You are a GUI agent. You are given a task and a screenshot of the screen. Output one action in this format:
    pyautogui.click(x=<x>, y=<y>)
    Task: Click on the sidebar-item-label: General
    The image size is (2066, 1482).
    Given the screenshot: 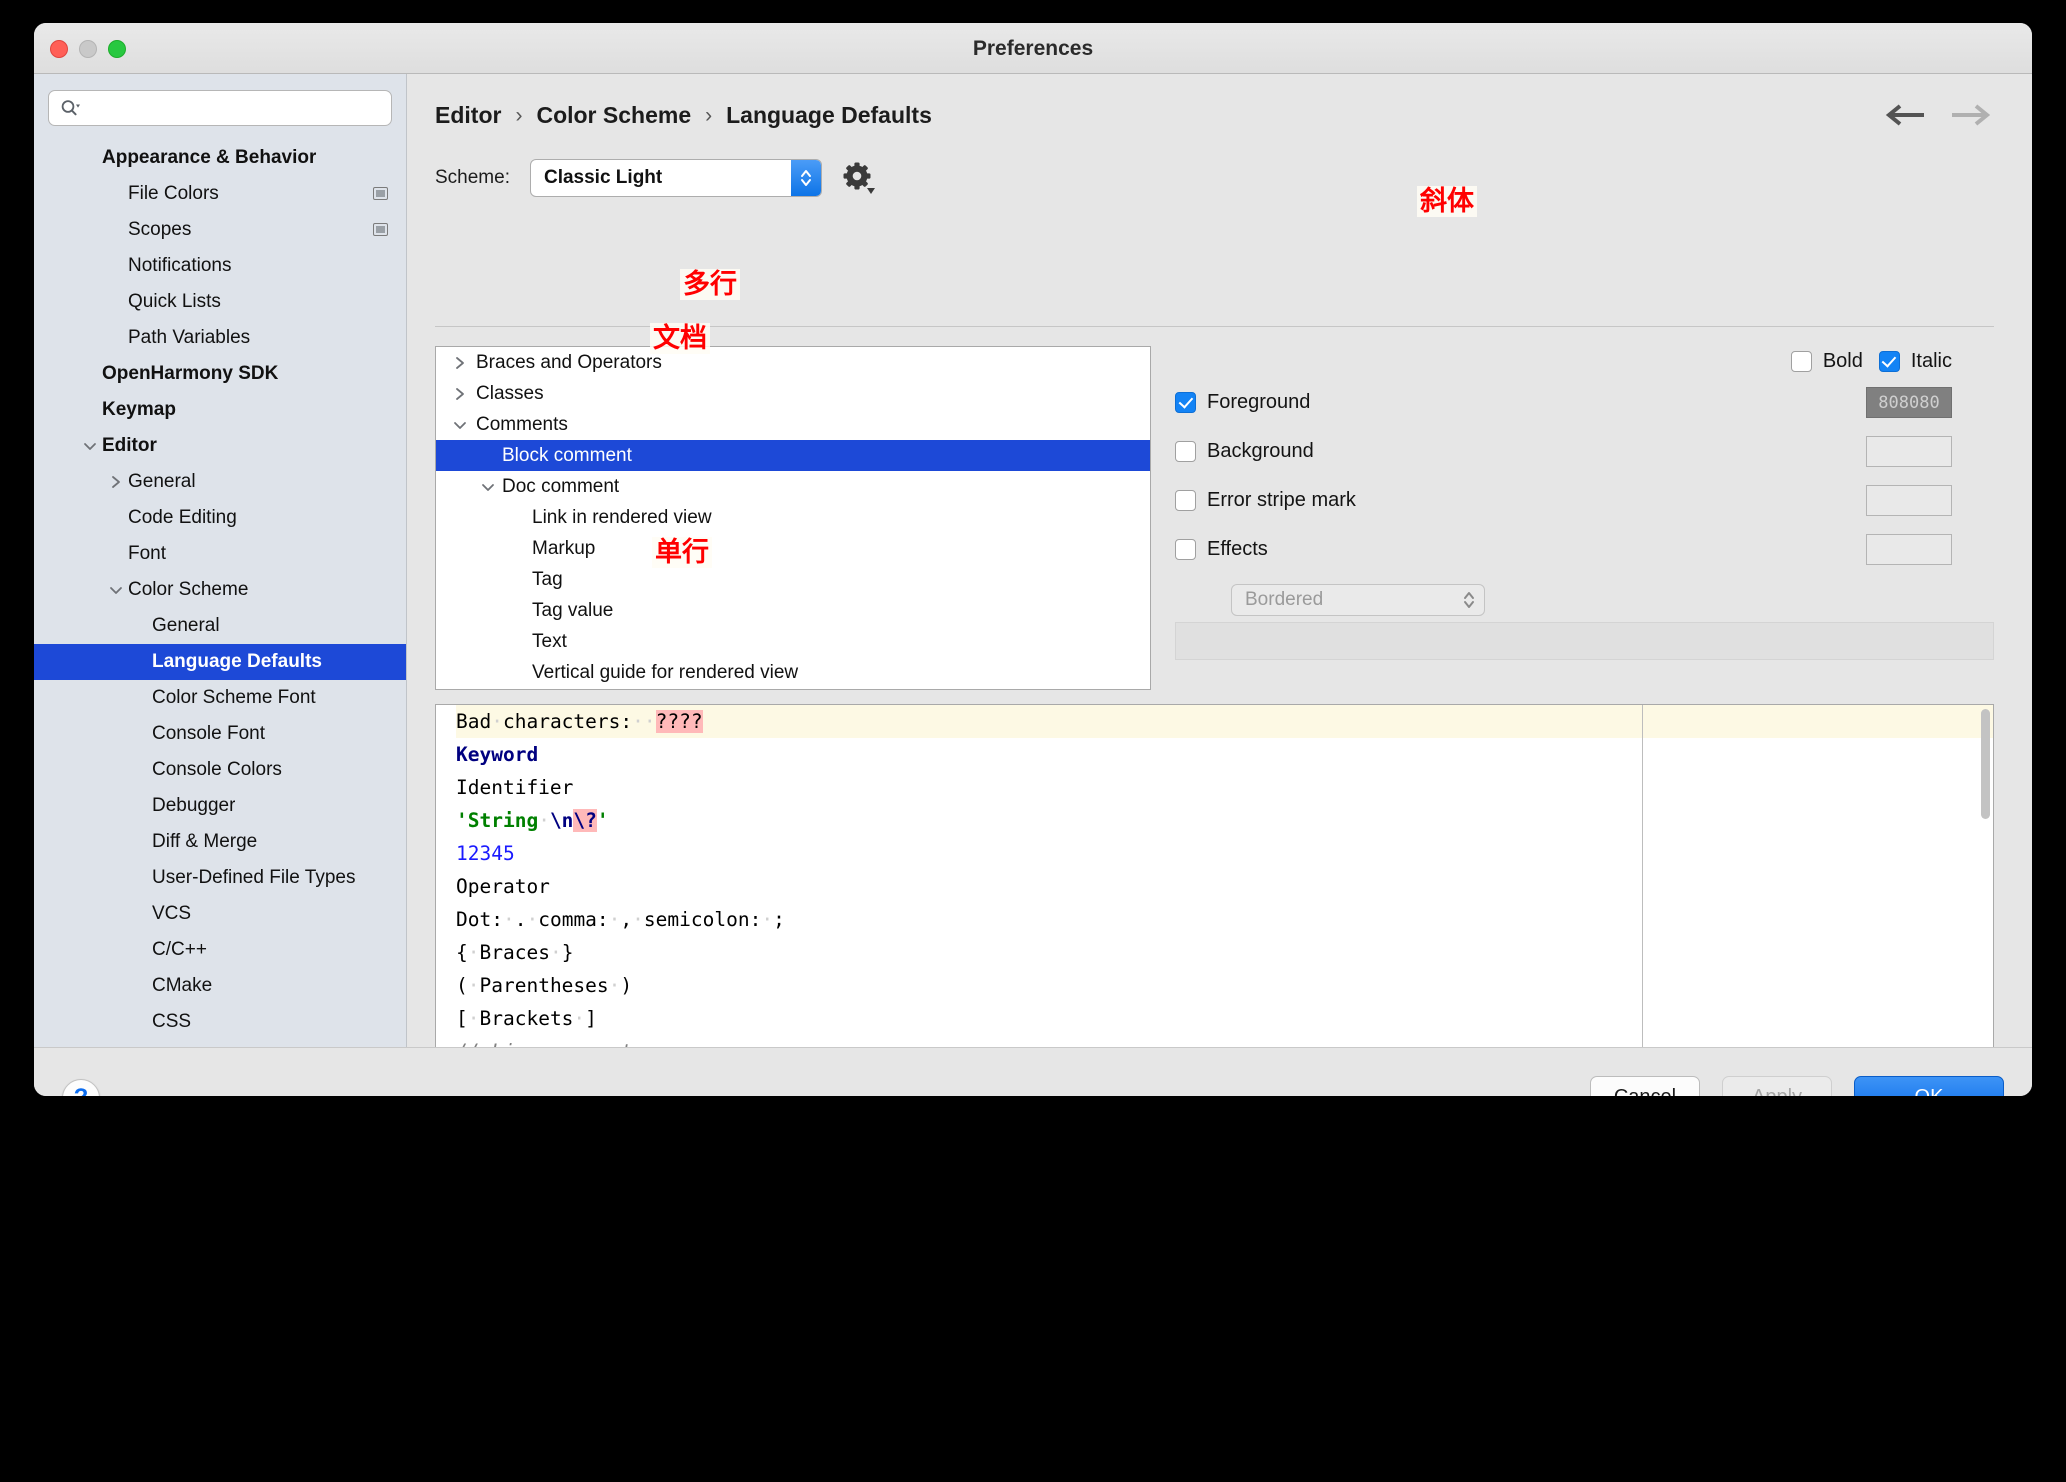 What is the action you would take?
    pyautogui.click(x=186, y=625)
    